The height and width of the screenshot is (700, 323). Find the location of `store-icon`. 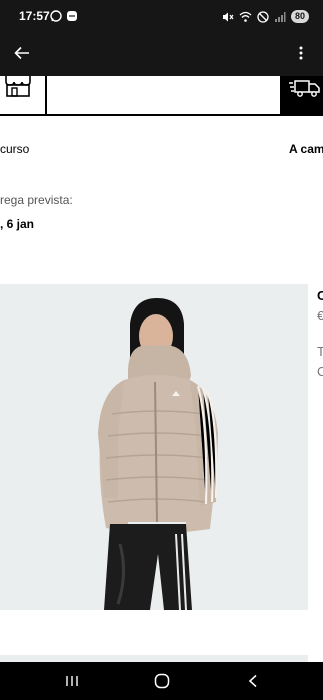

store-icon is located at coordinates (18, 86).